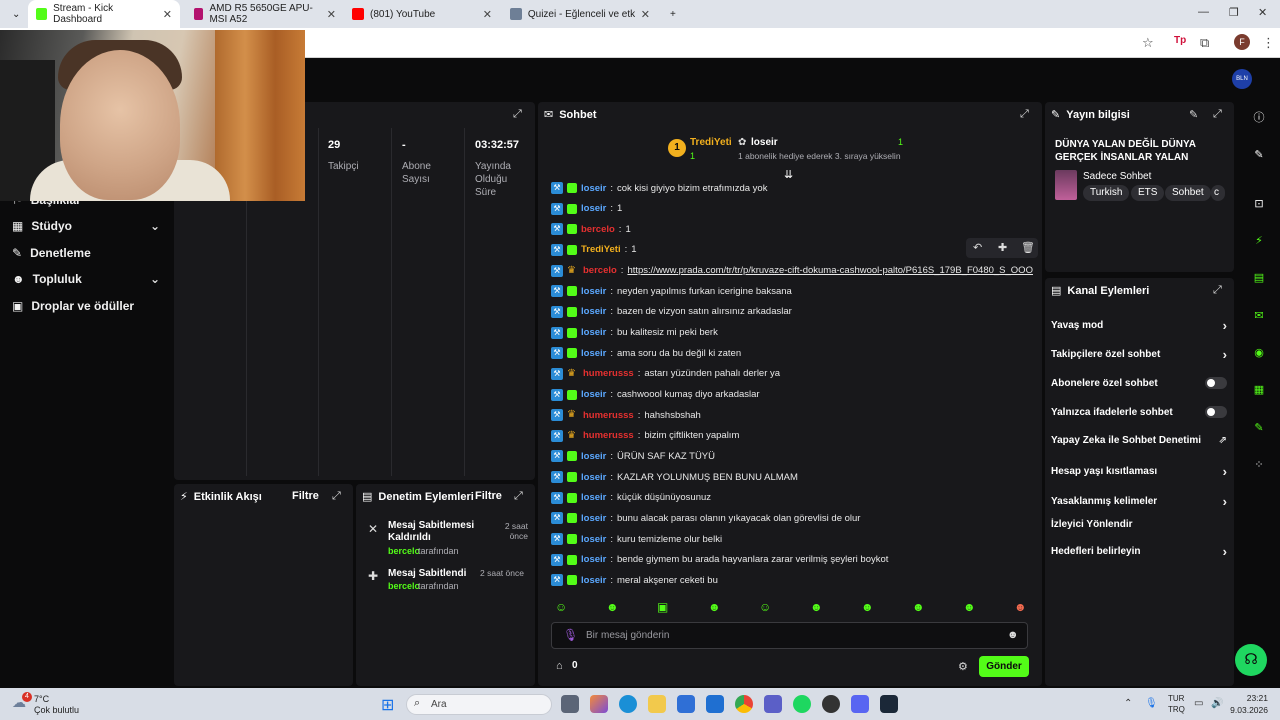 The height and width of the screenshot is (720, 1280). I want to click on sidebar-item-studio: ▦ Stüdyo ⌄, so click(86, 226).